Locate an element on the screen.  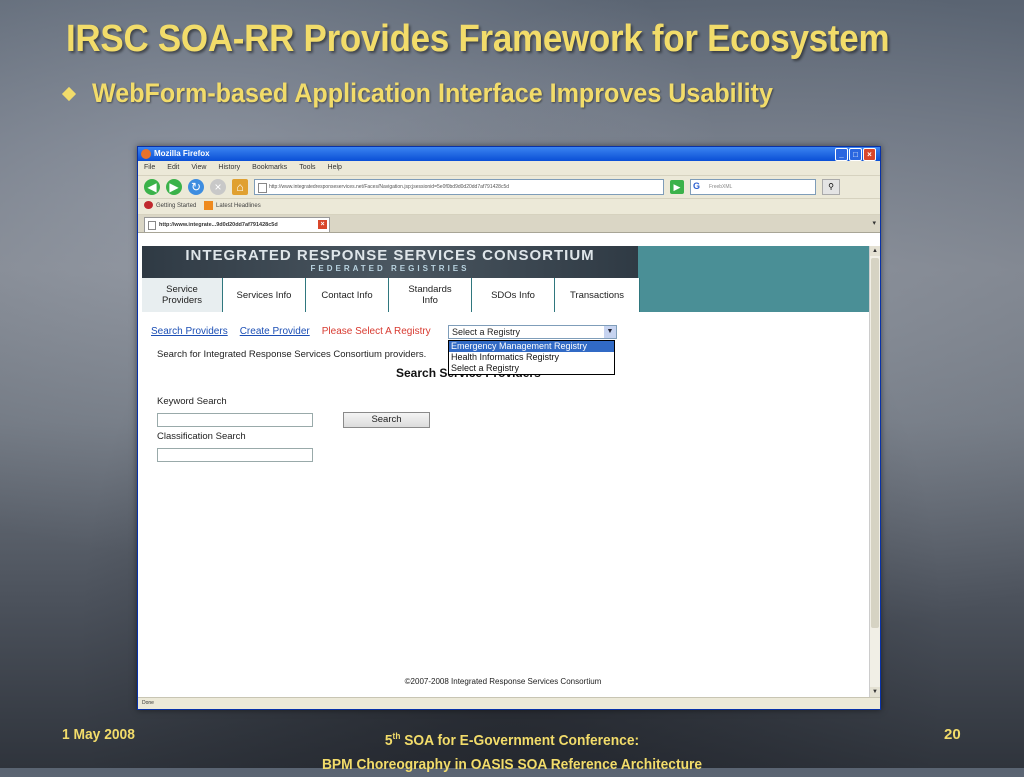
registry-select: Select a Registry ▼ is located at coordinates (532, 332).